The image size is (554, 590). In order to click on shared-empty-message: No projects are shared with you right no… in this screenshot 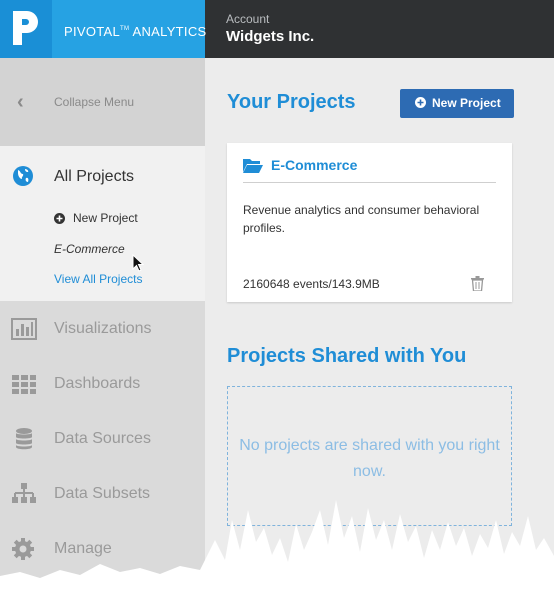, I will do `click(369, 458)`.